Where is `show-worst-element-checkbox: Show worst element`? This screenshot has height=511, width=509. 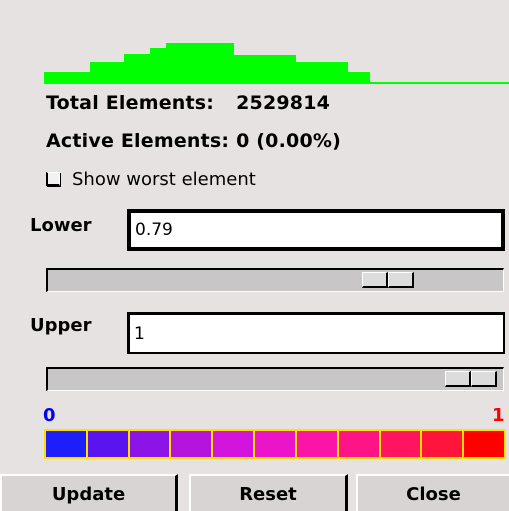
show-worst-element-checkbox: Show worst element is located at coordinates (151, 179).